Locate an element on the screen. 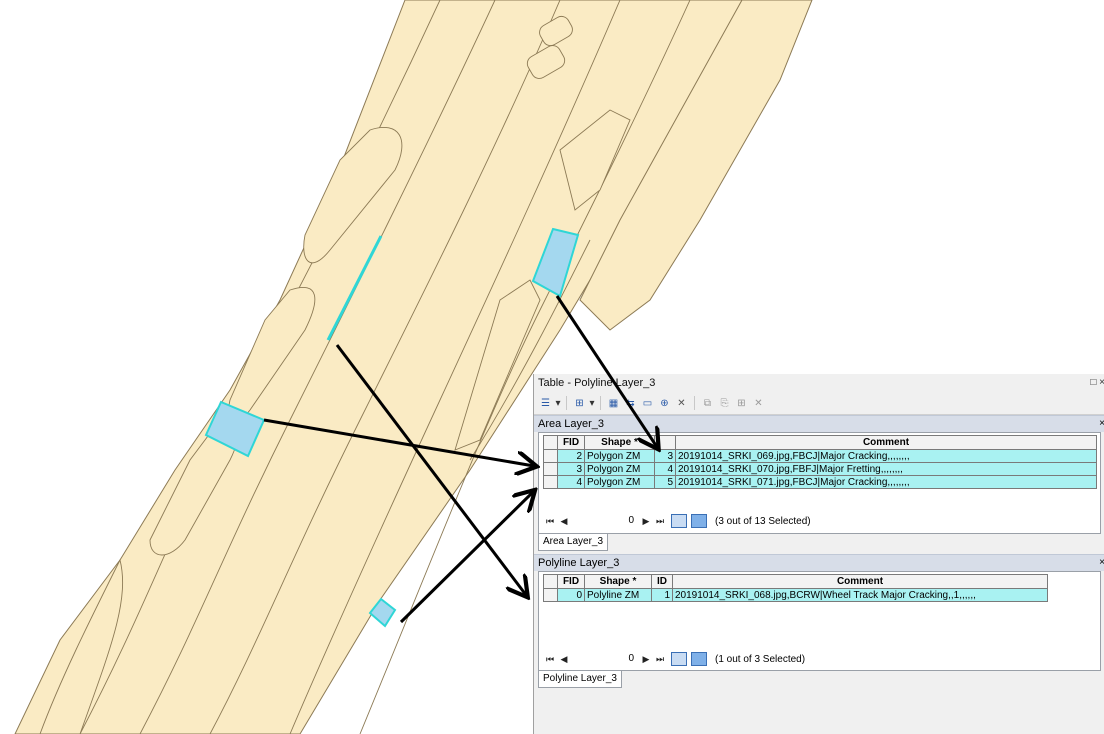 The image size is (1104, 734). add-field-icon: ⊞ is located at coordinates (741, 403).